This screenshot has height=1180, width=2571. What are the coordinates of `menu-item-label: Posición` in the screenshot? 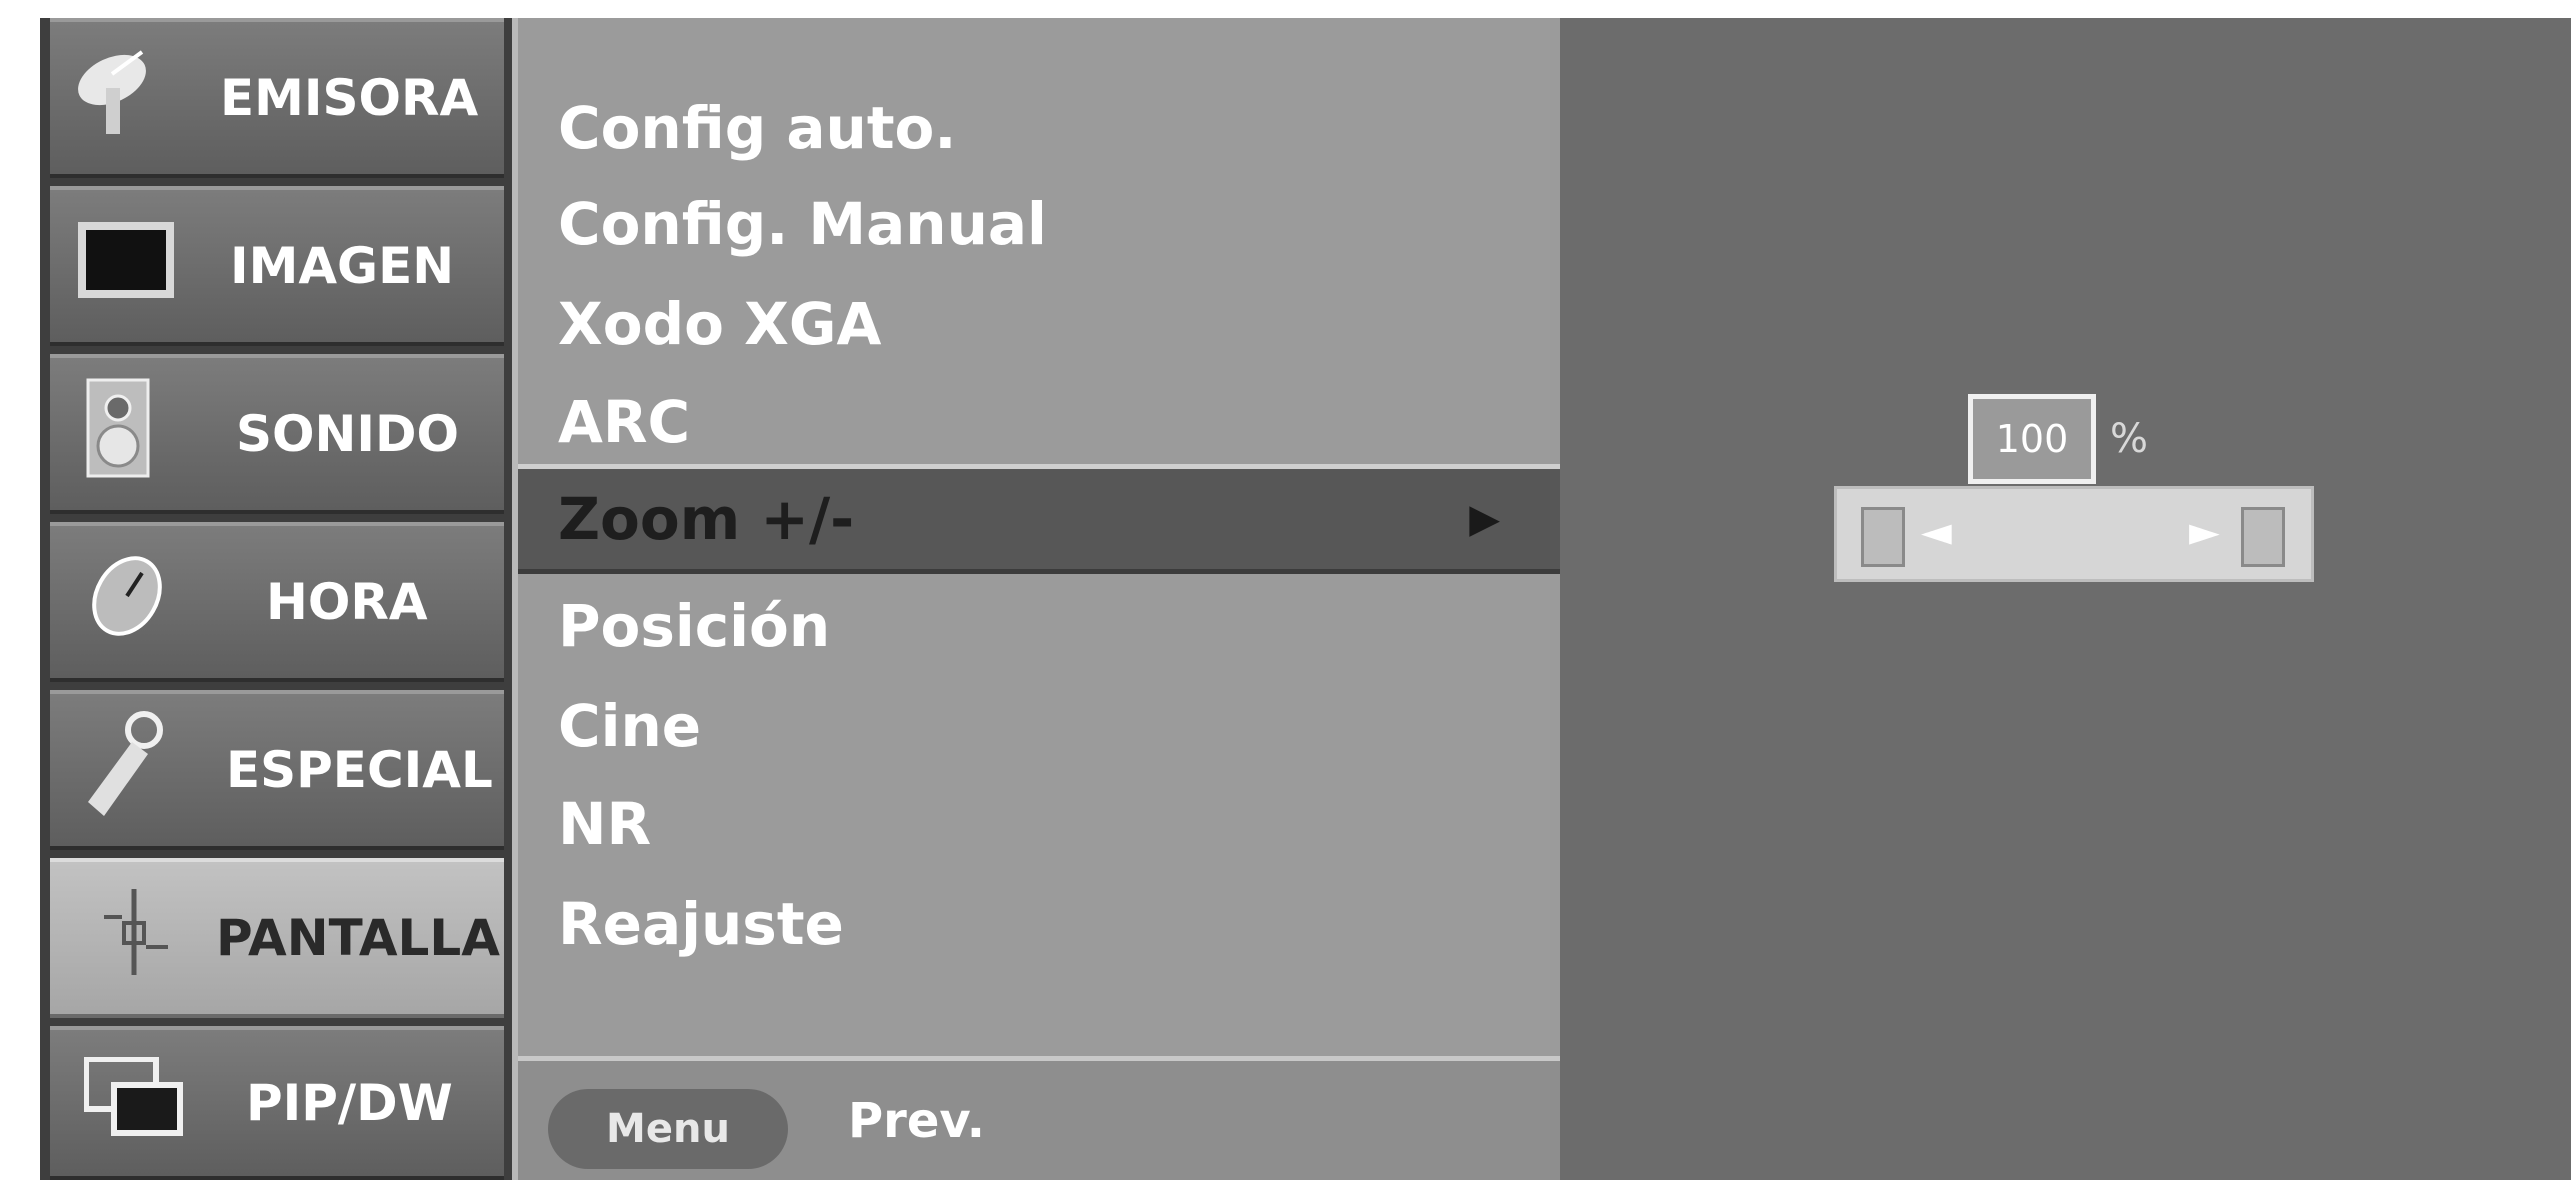 It's located at (694, 626).